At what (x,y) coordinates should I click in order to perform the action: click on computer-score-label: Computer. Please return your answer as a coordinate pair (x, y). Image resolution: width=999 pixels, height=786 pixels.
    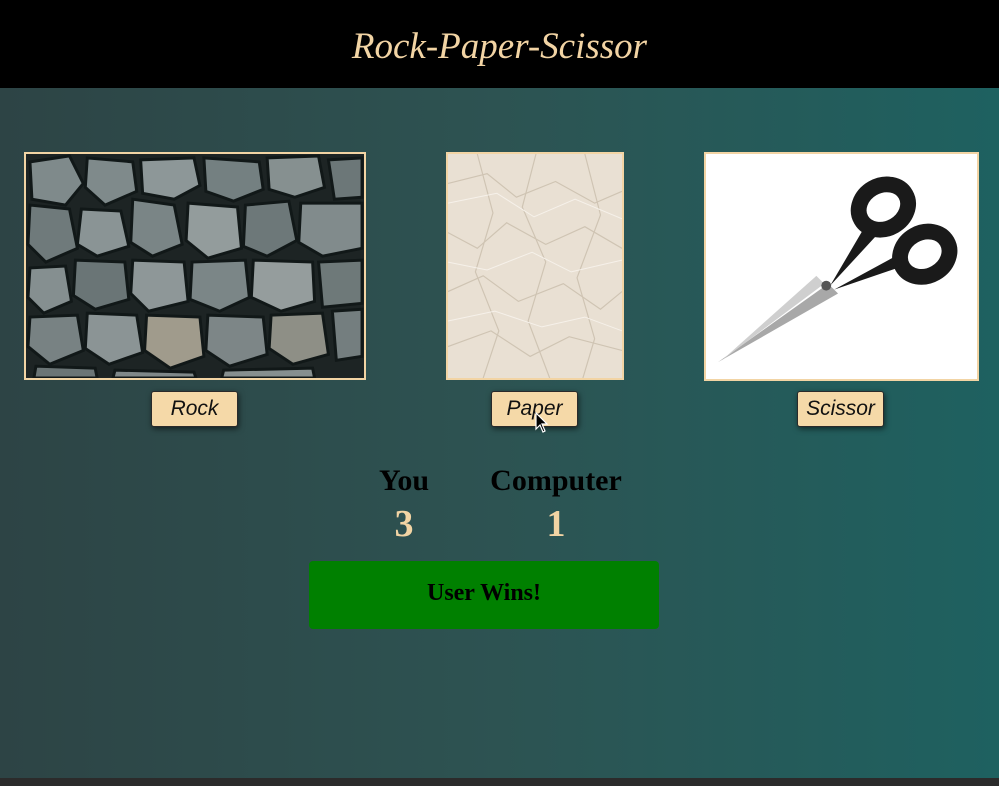
    Looking at the image, I should click on (556, 480).